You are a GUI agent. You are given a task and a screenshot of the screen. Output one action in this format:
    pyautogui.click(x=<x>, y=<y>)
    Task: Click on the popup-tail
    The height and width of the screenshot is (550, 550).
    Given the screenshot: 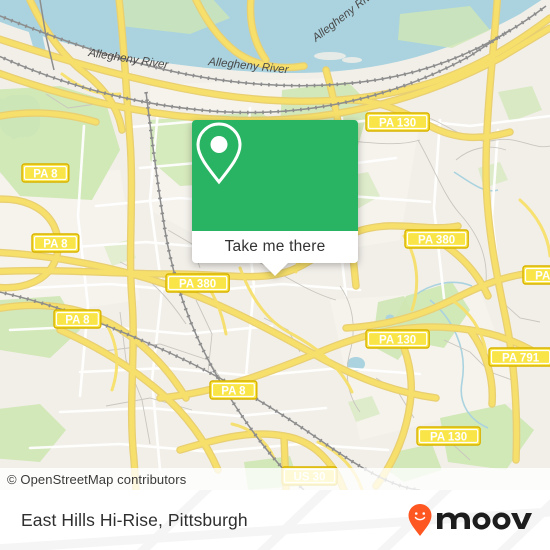 What is the action you would take?
    pyautogui.click(x=275, y=269)
    